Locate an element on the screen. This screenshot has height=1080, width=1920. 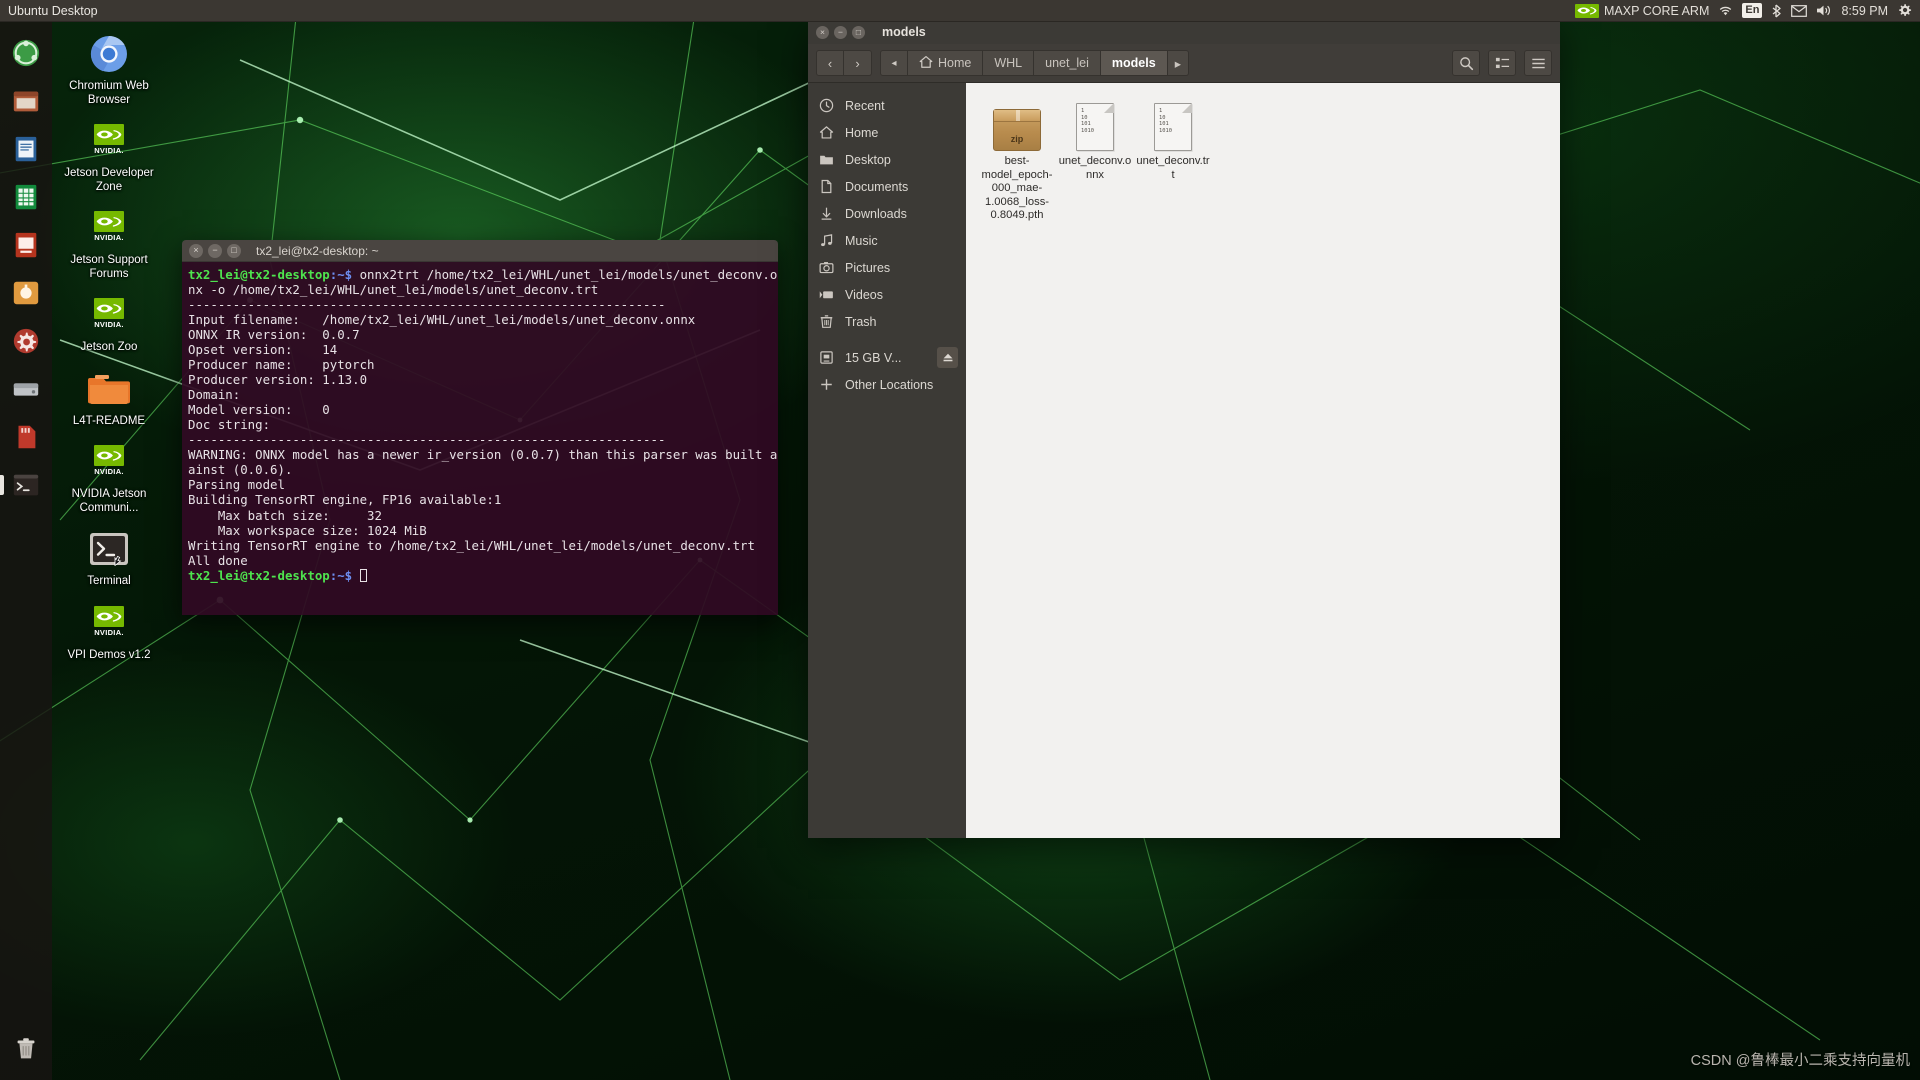
trash-glyph is located at coordinates (826, 321).